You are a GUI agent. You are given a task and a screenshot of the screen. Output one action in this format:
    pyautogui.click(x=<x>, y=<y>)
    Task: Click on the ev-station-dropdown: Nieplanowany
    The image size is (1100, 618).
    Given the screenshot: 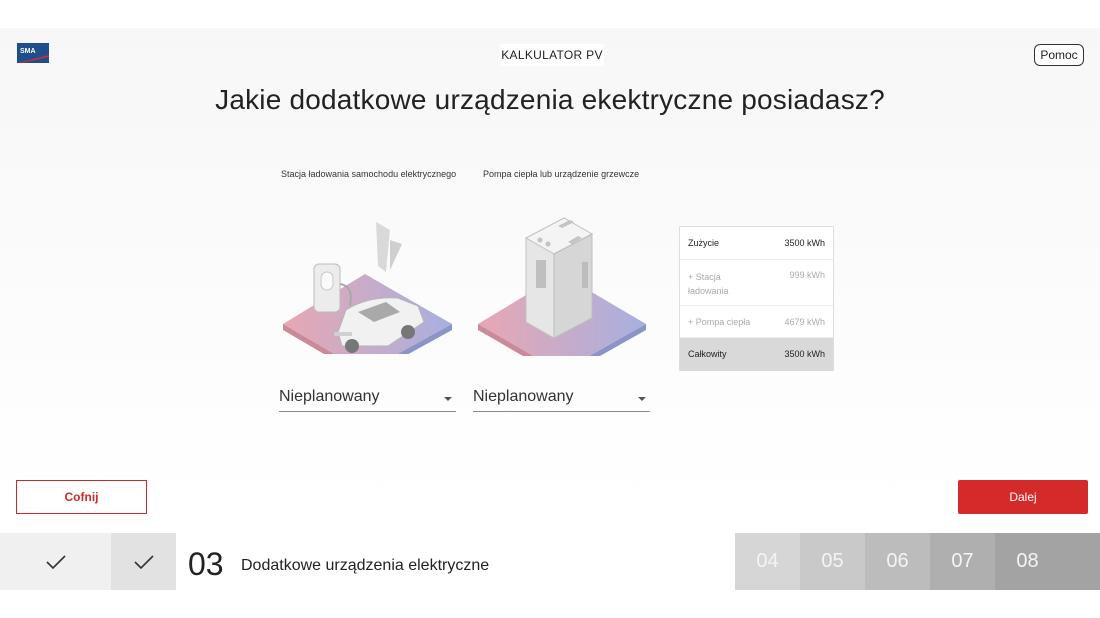 What is the action you would take?
    pyautogui.click(x=367, y=398)
    